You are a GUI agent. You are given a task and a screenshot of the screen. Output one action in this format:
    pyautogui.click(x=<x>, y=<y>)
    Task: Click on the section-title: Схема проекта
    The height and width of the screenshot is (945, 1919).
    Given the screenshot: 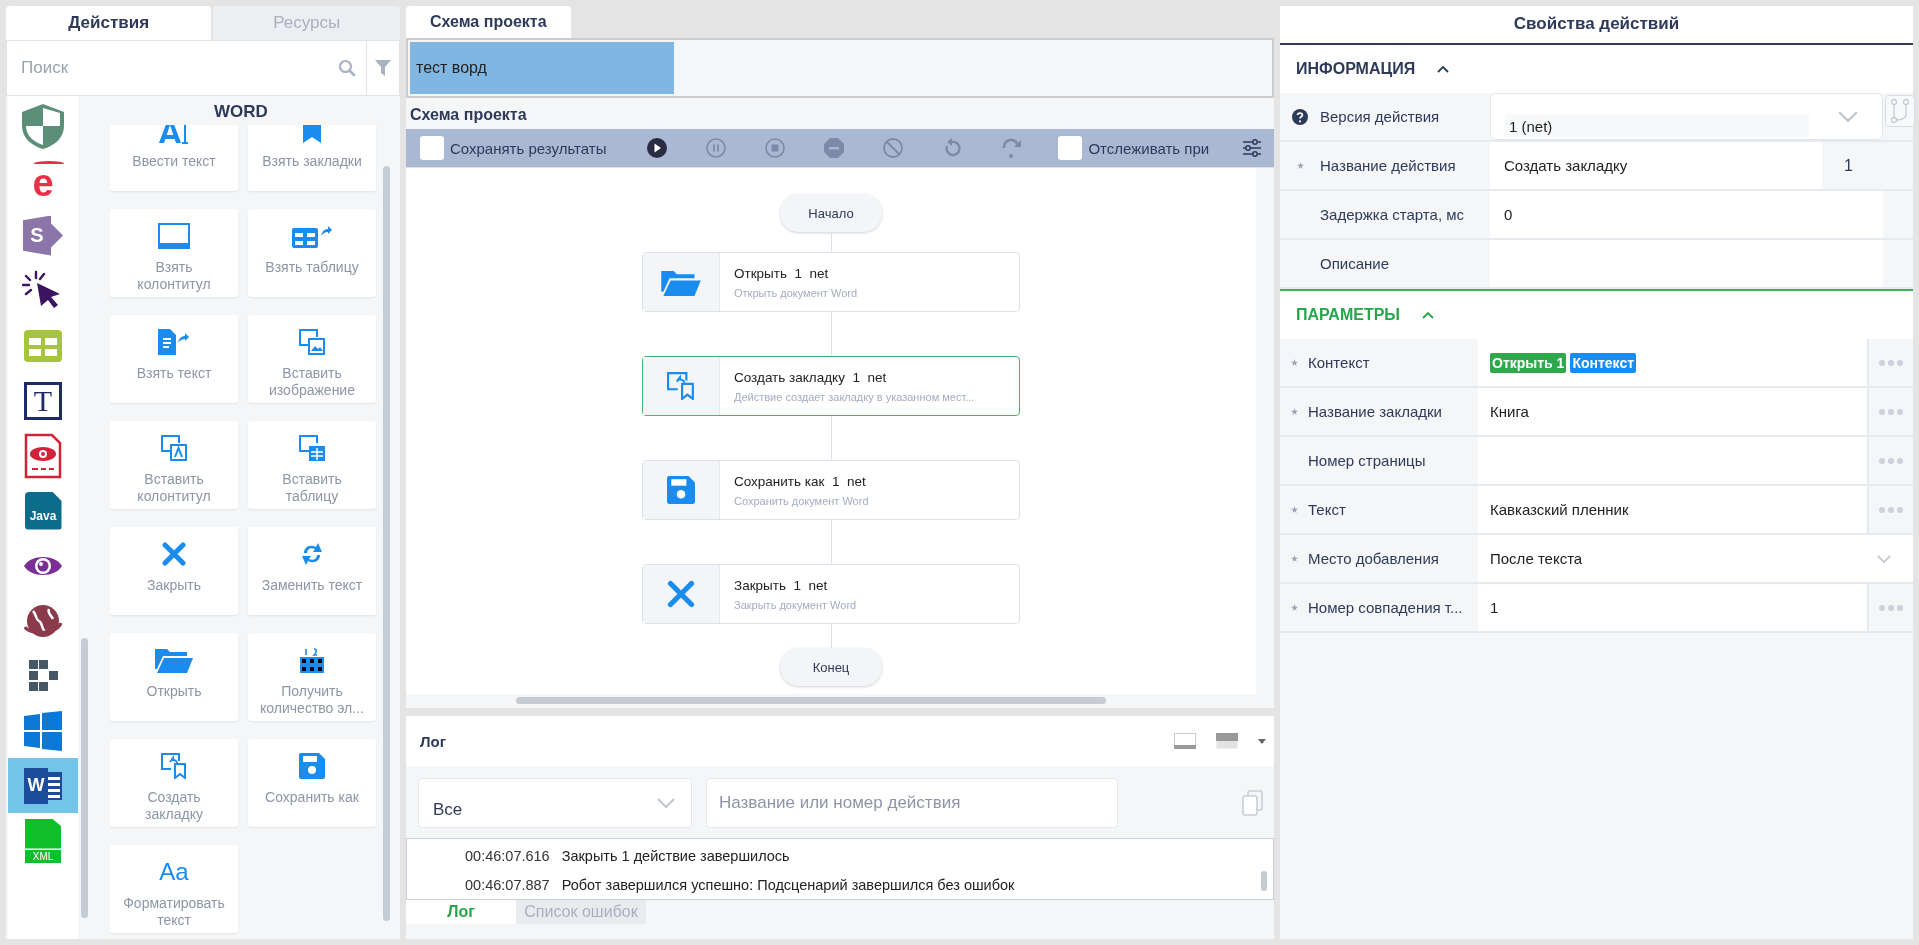 What is the action you would take?
    pyautogui.click(x=468, y=115)
    